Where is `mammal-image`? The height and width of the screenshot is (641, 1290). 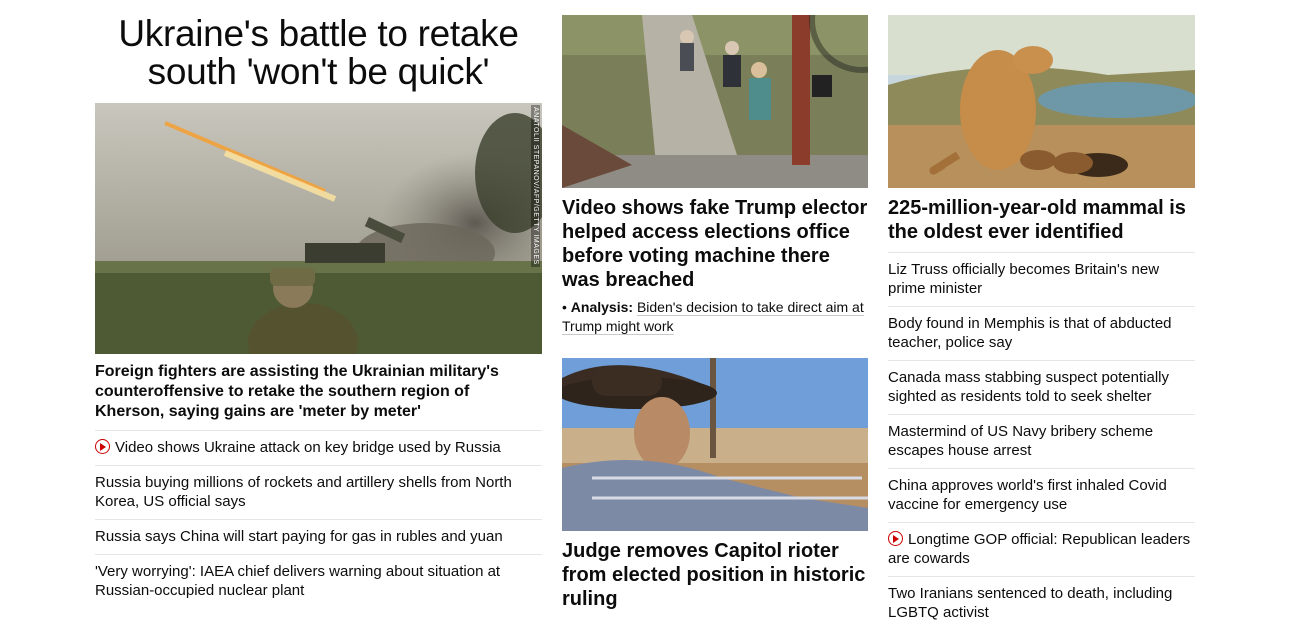 mammal-image is located at coordinates (1041, 101).